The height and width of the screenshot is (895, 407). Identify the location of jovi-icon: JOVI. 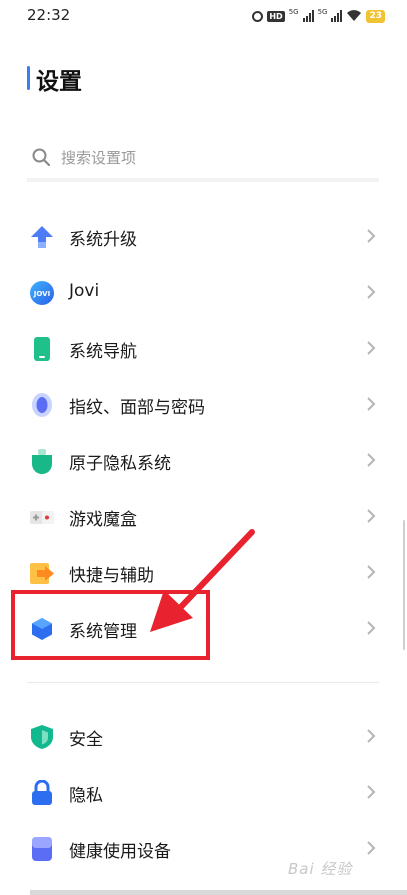
(42, 293).